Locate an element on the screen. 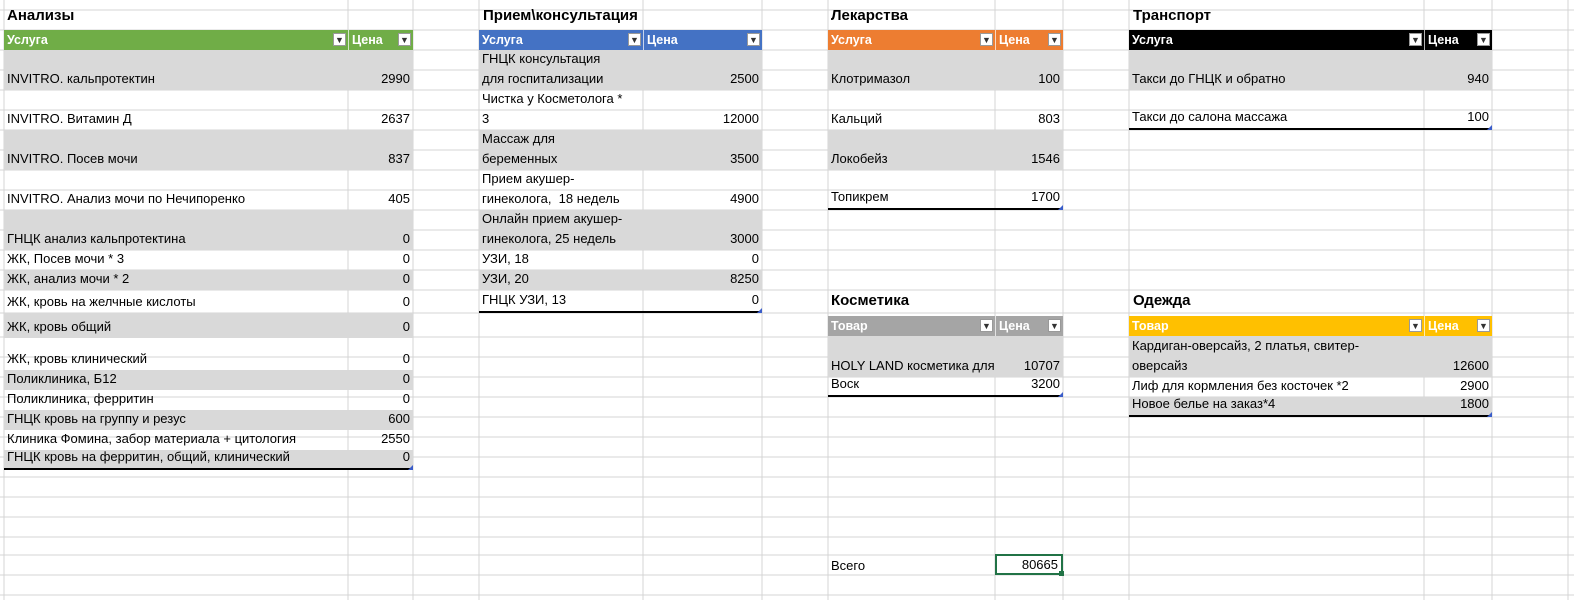 The image size is (1574, 600). table-row: ЖК, кровь клинический 0 is located at coordinates (208, 354).